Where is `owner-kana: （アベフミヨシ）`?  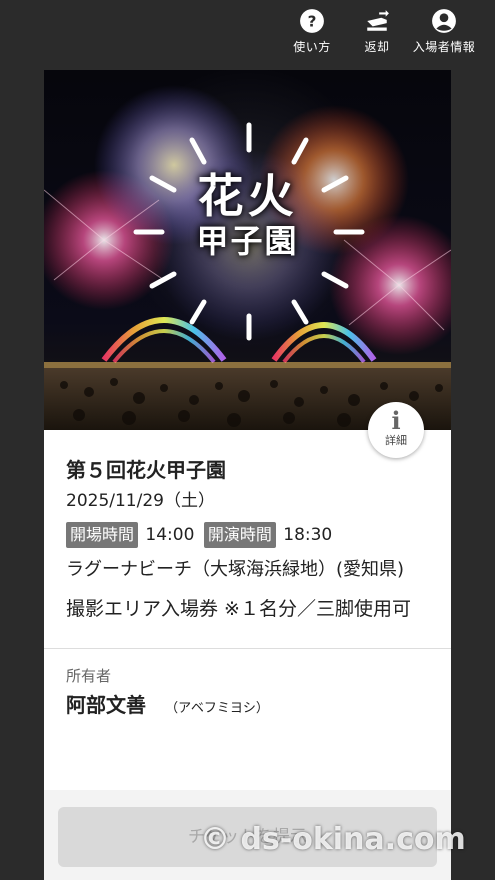 owner-kana: （アベフミヨシ） is located at coordinates (217, 708).